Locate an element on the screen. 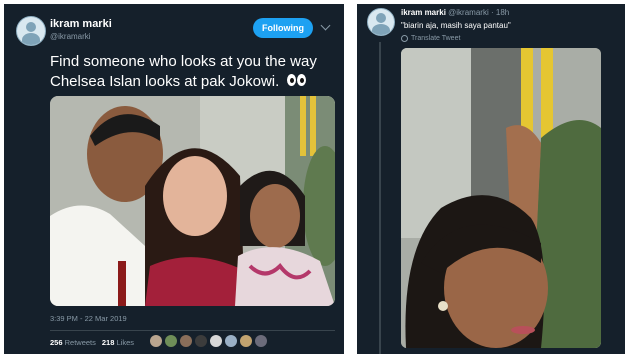 The width and height of the screenshot is (640, 360). reply-header: ikram marki @ikramarki · 18h is located at coordinates (455, 12).